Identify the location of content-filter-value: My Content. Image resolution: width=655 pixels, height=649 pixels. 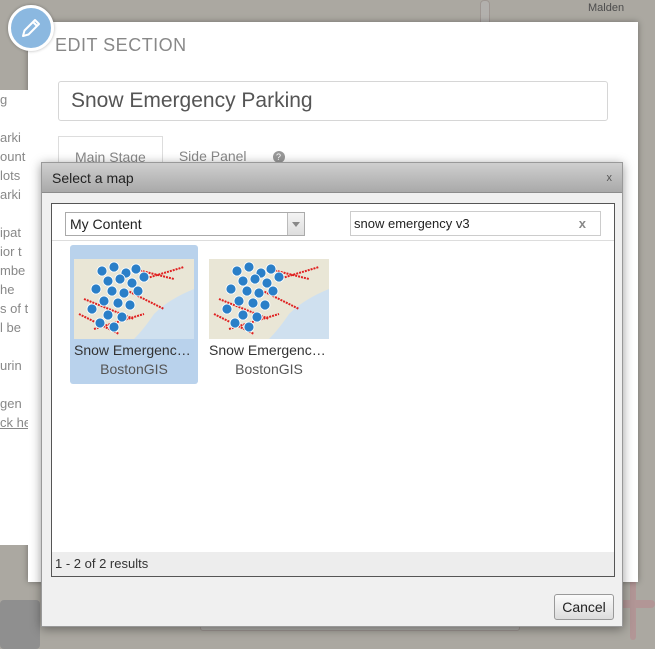
(106, 224).